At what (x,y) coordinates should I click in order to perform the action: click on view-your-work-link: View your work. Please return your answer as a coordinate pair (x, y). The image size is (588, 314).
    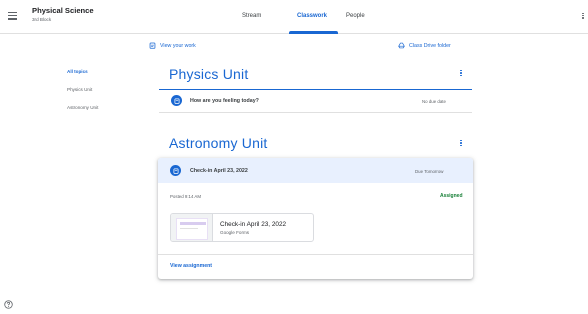
    Looking at the image, I should click on (172, 45).